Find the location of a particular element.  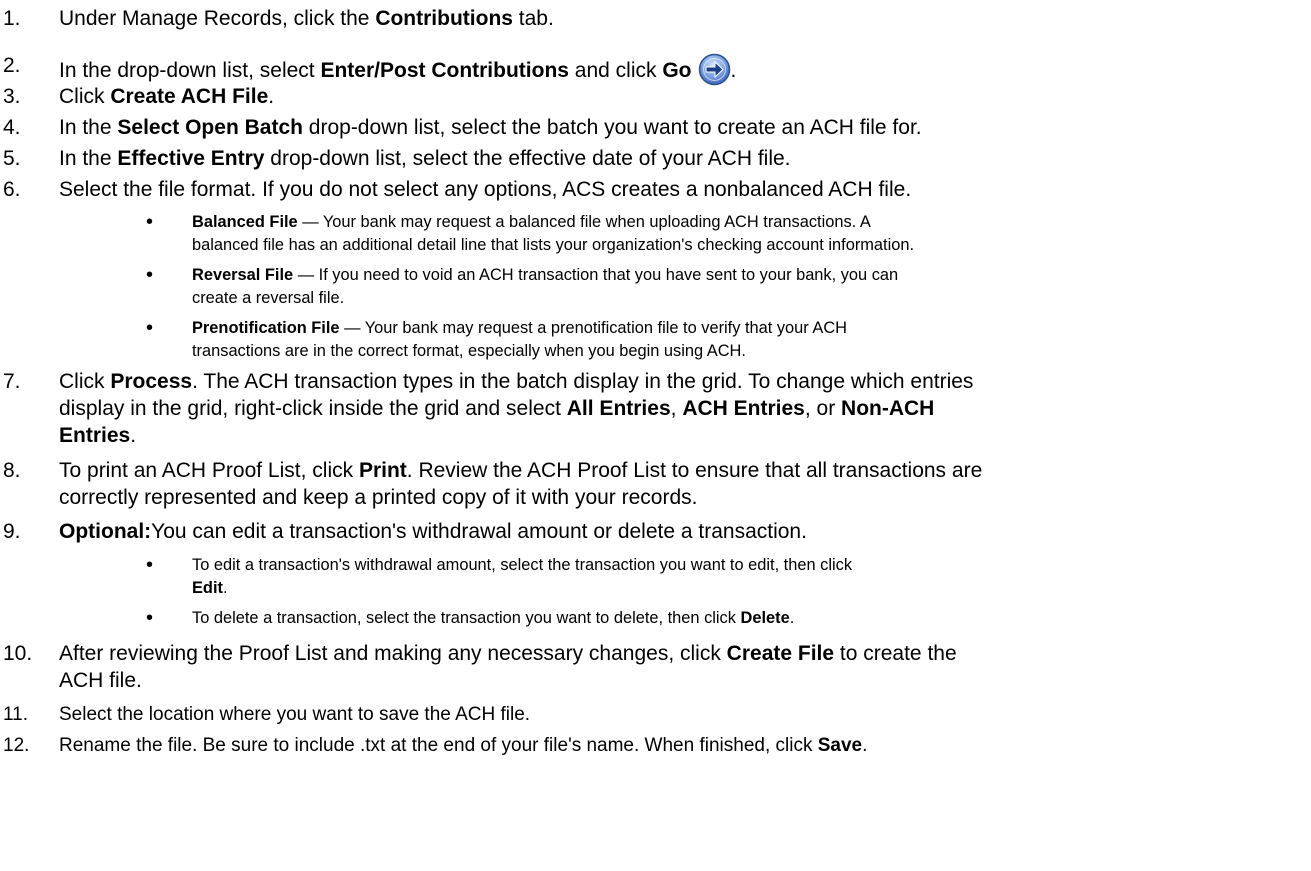

step-text: Click Create ACH File. is located at coordinates (167, 96).